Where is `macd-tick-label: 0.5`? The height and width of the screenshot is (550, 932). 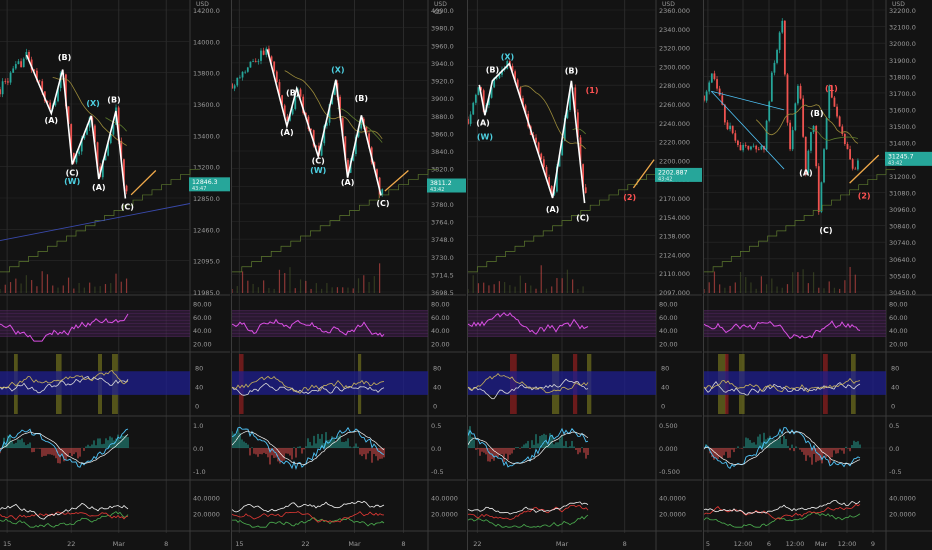
macd-tick-label: 0.5 is located at coordinates (894, 426).